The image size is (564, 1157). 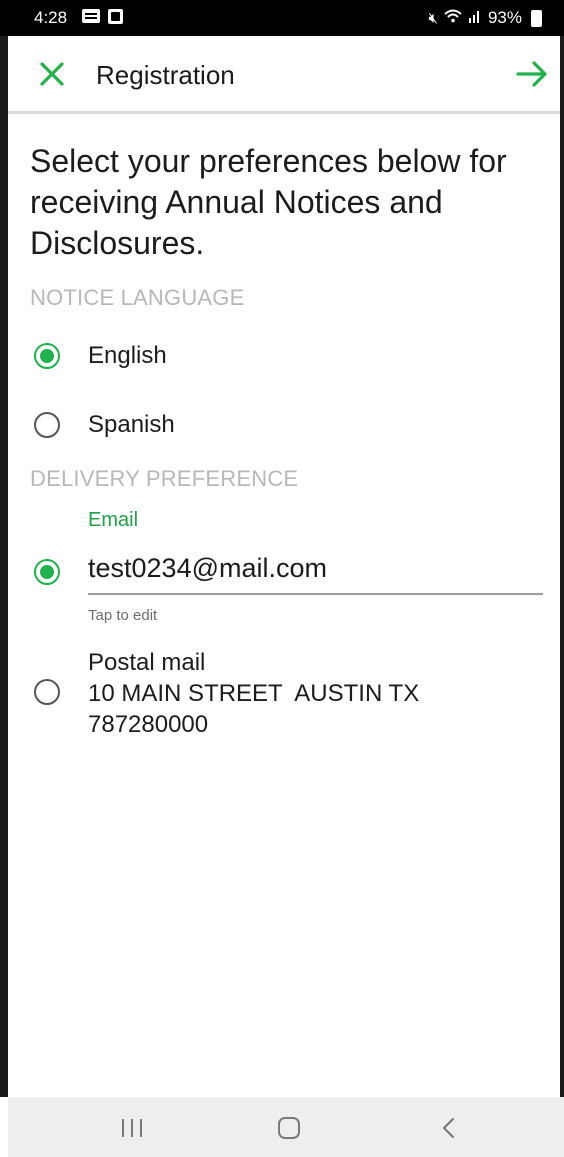 I want to click on back-icon, so click(x=449, y=1128).